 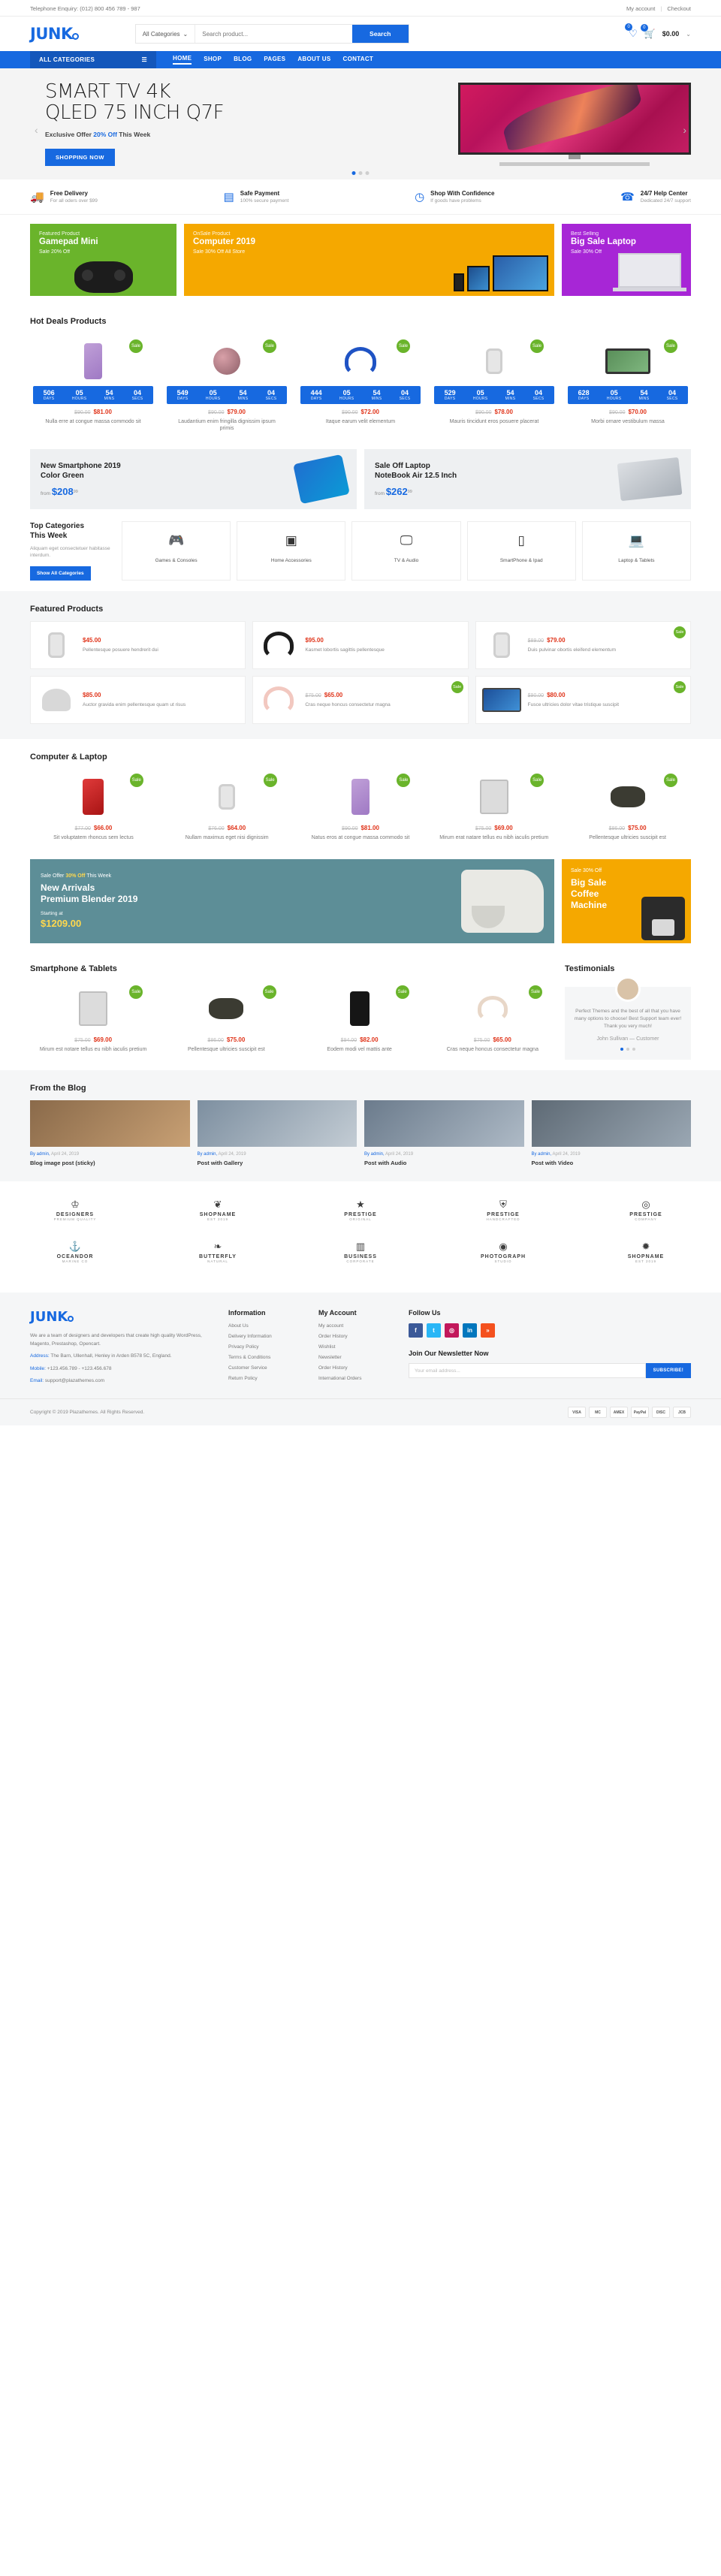 I want to click on show-all-categories-button: Show All Categories, so click(x=61, y=573).